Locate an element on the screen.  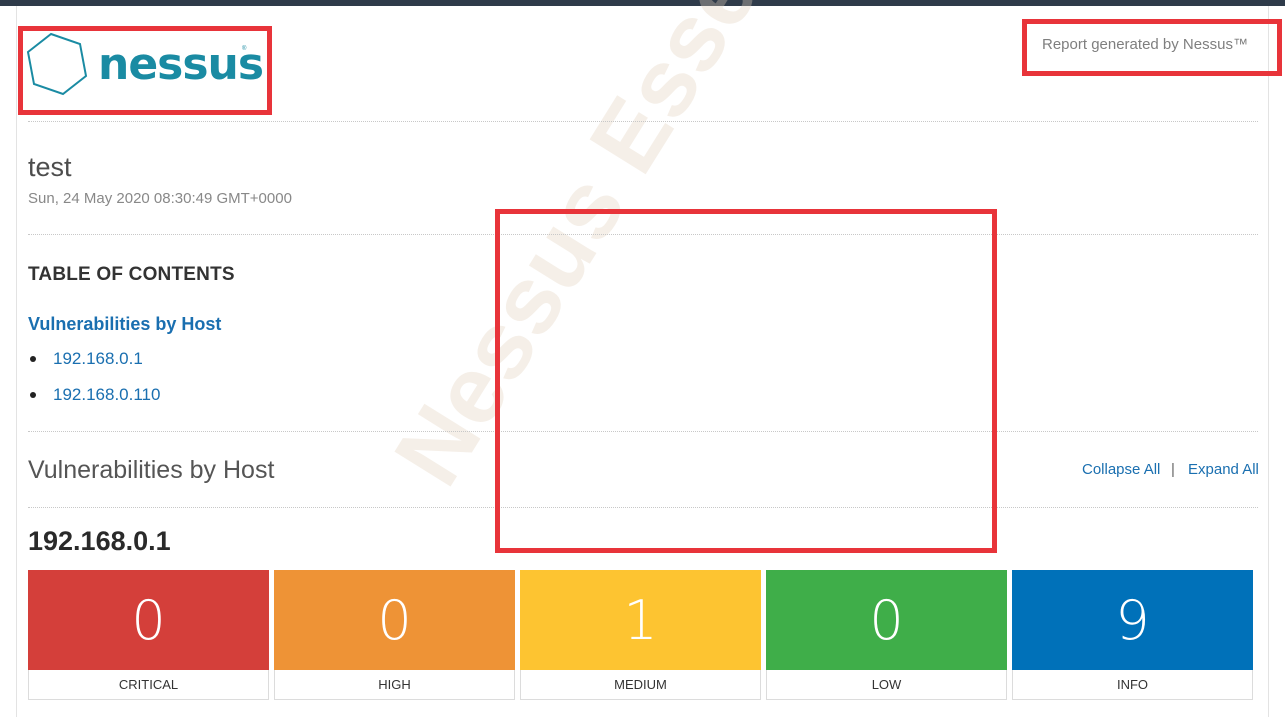
toc-section-link: Vulnerabilities by Host is located at coordinates (124, 324).